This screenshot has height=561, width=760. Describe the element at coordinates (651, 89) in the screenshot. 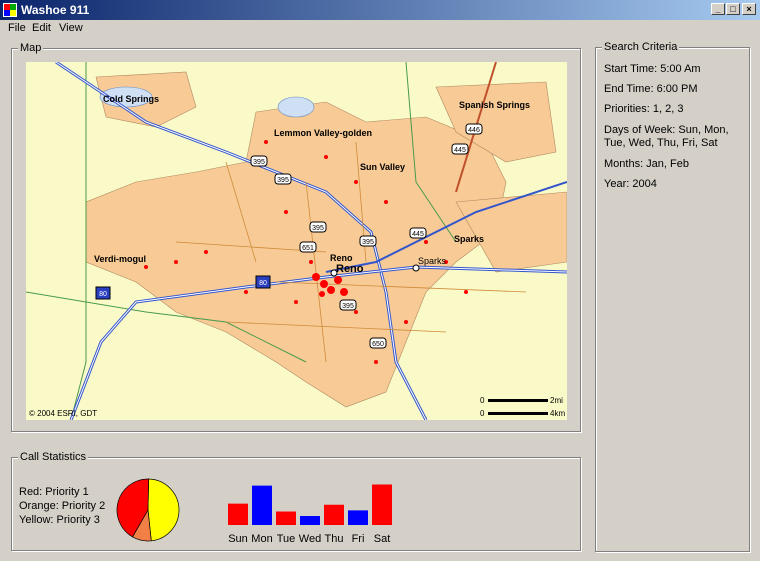

I see `criteria-end-time: End Time: 6:00 PM` at that location.